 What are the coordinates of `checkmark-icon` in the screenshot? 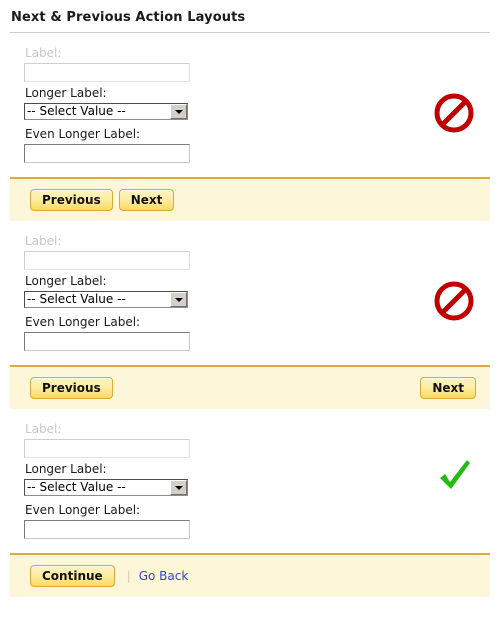 It's located at (454, 476).